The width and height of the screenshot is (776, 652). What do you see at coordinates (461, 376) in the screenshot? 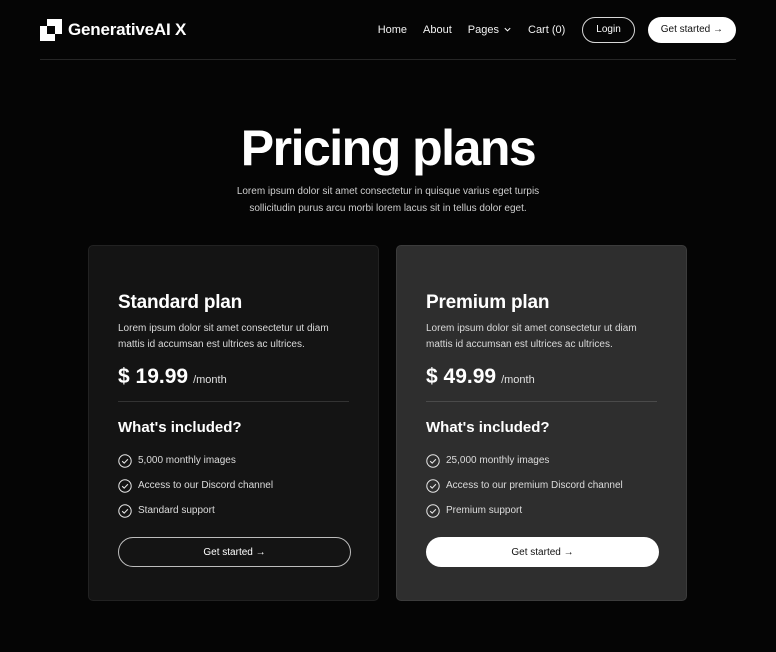
I see `plan-price: $ 49.99` at bounding box center [461, 376].